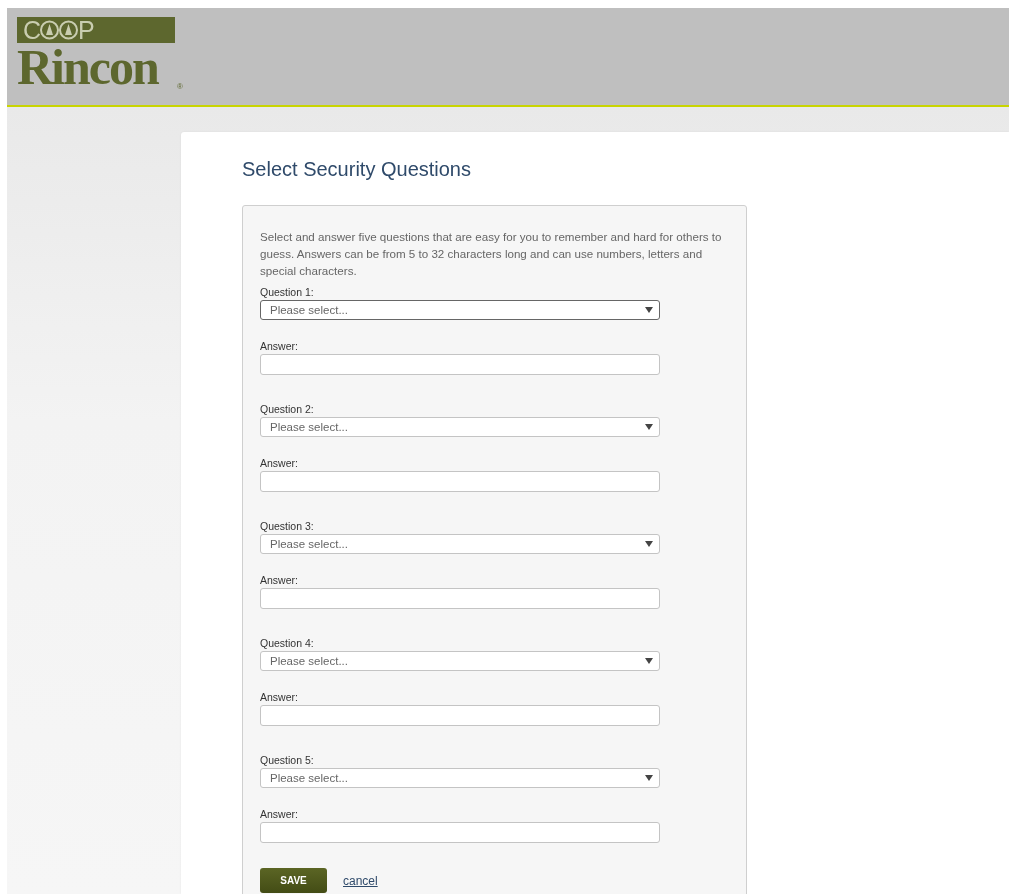  Describe the element at coordinates (491, 254) in the screenshot. I see `instructions-text: Select and answer five questions that are easy for you to remember and hard for others to guess. Answers can be from 5 to 32 characters long and can use numbers, letters and special characters.` at that location.